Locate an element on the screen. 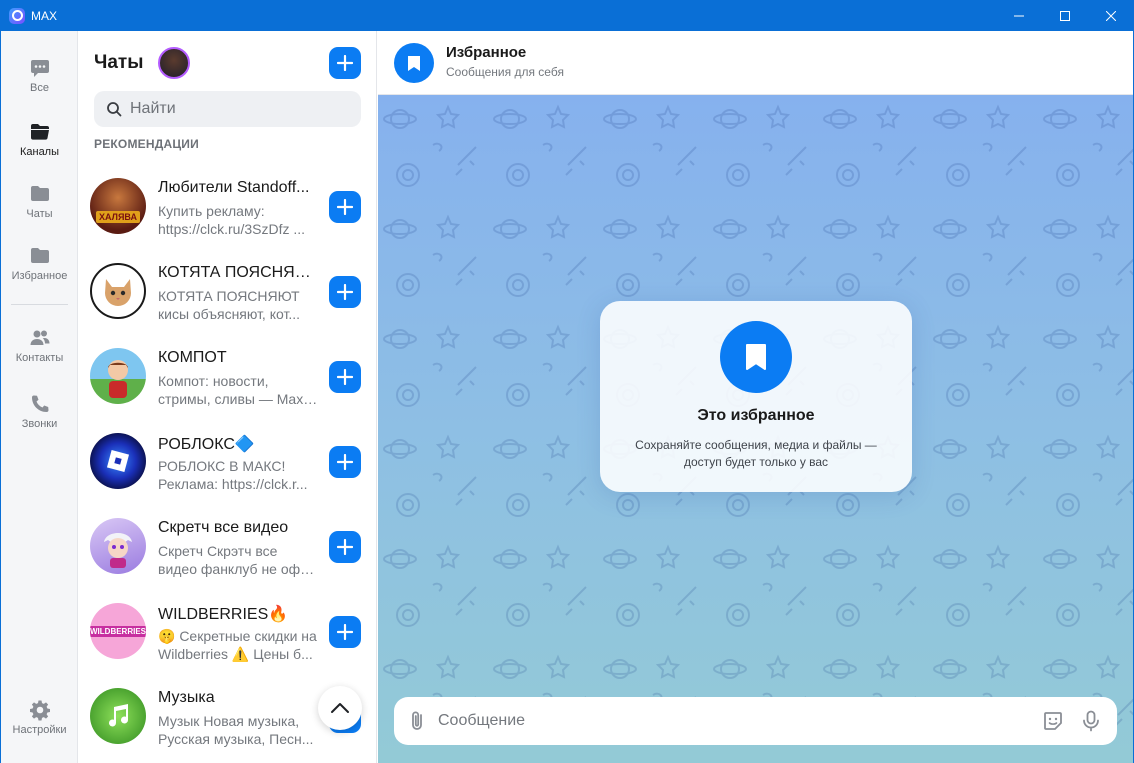 The image size is (1134, 763). chat-description: Музык Новая музыка, is located at coordinates (229, 721).